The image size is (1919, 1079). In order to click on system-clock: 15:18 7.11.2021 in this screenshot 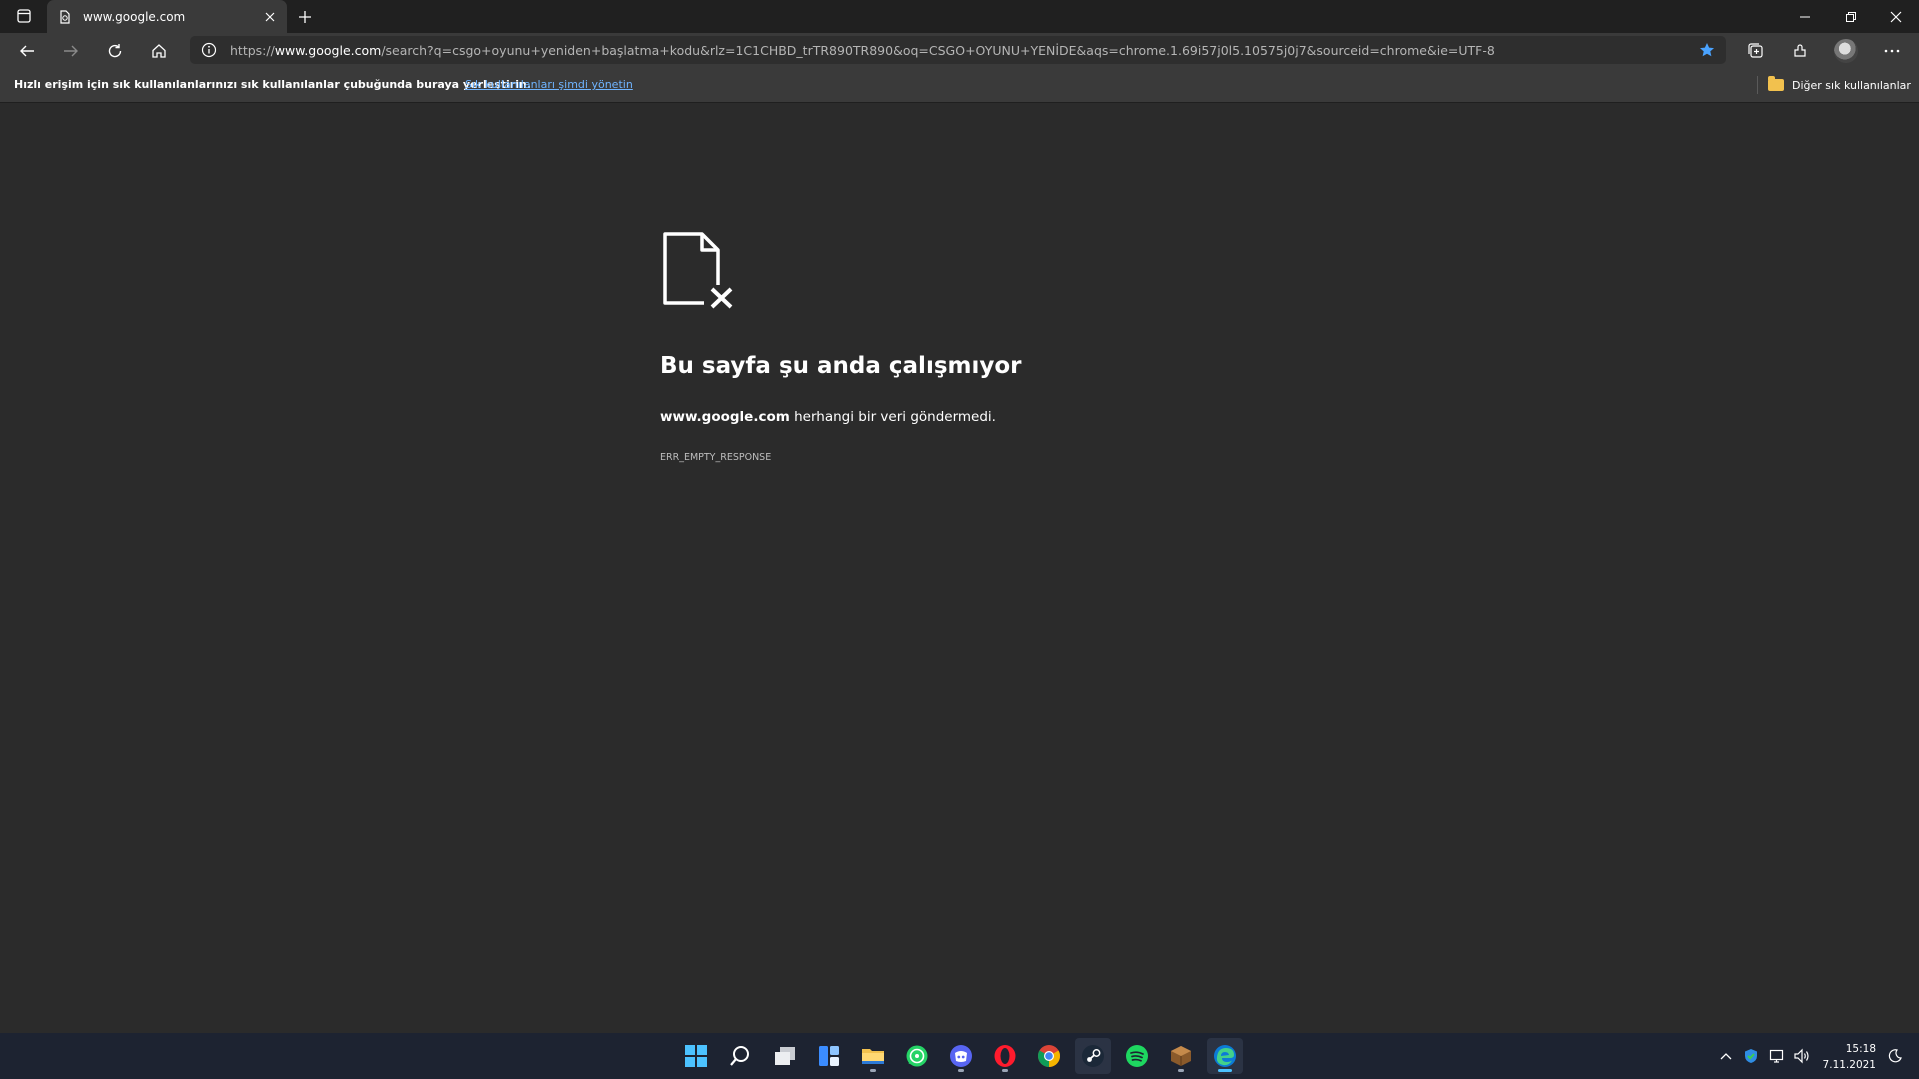, I will do `click(1848, 1057)`.